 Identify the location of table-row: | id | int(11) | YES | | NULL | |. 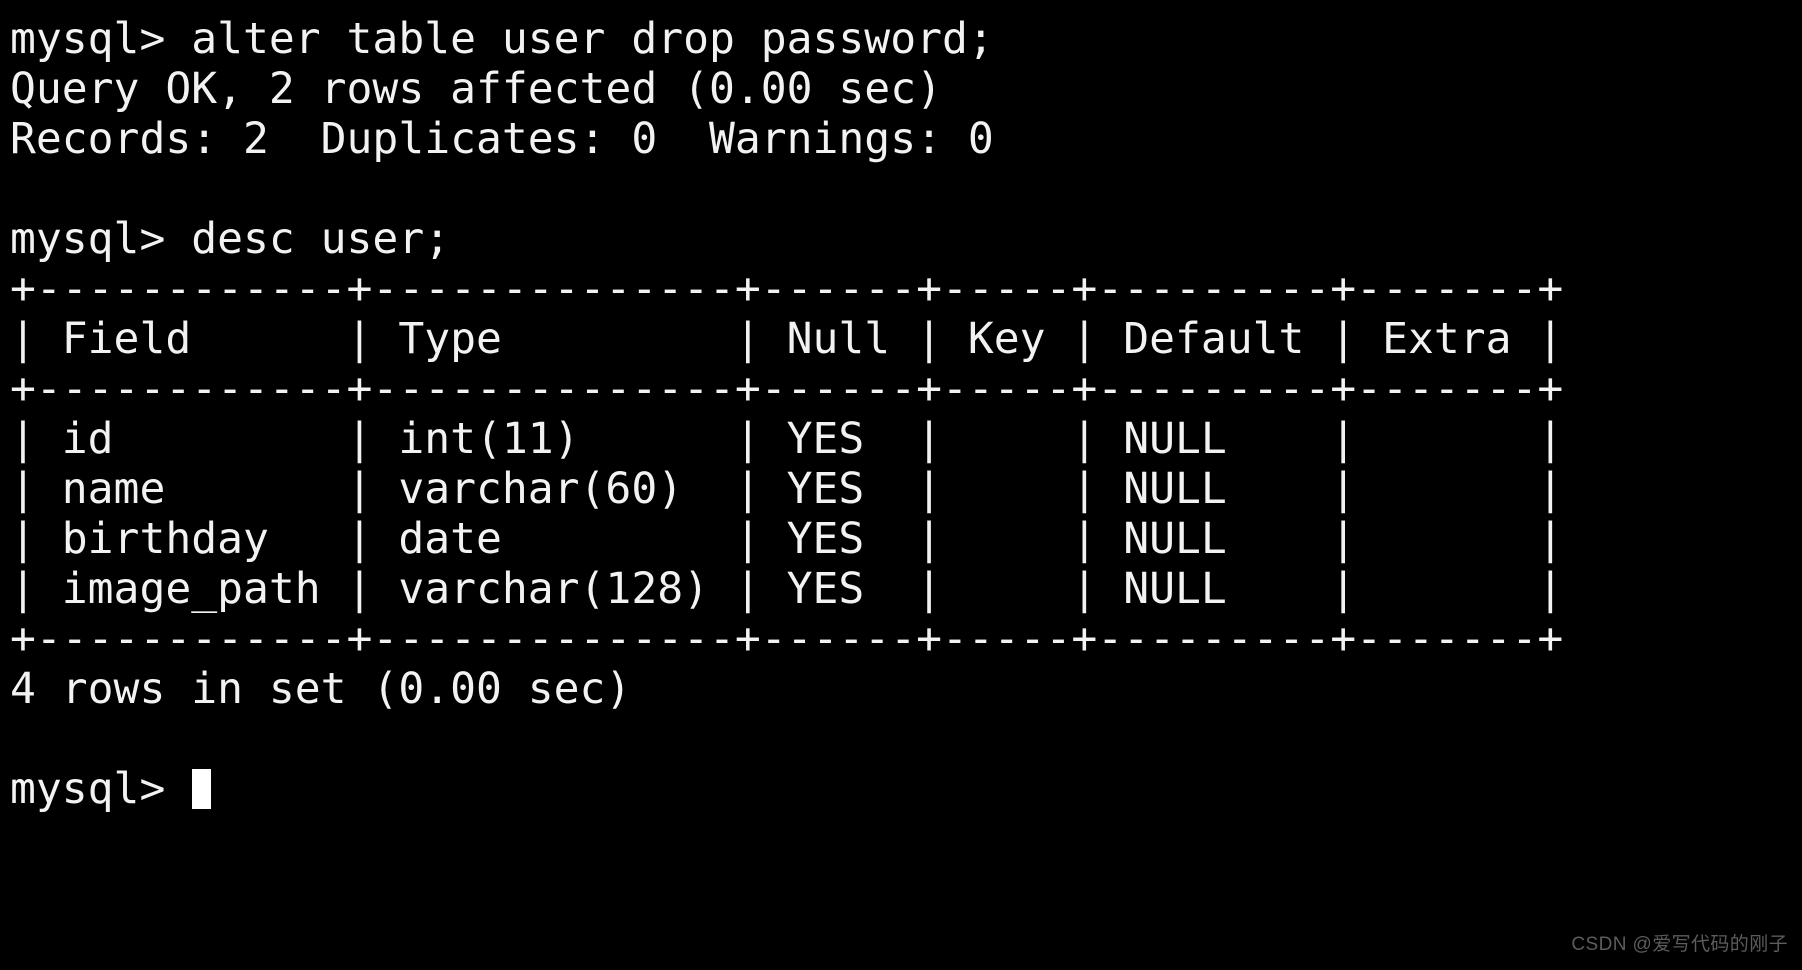
(787, 439).